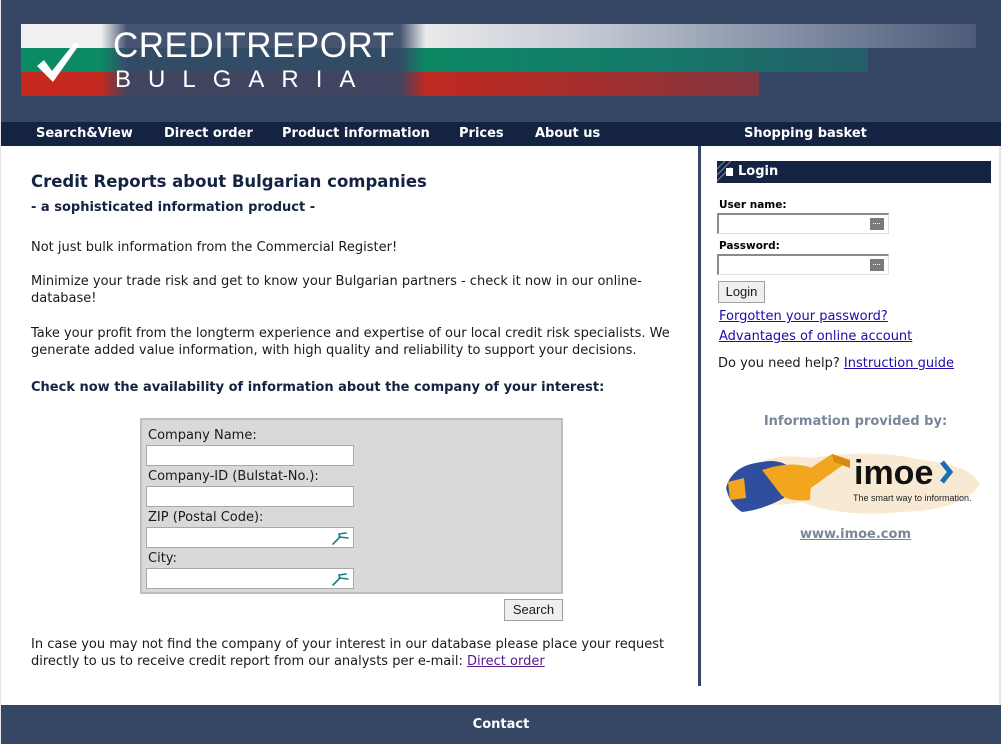  I want to click on city-label: City:, so click(162, 558).